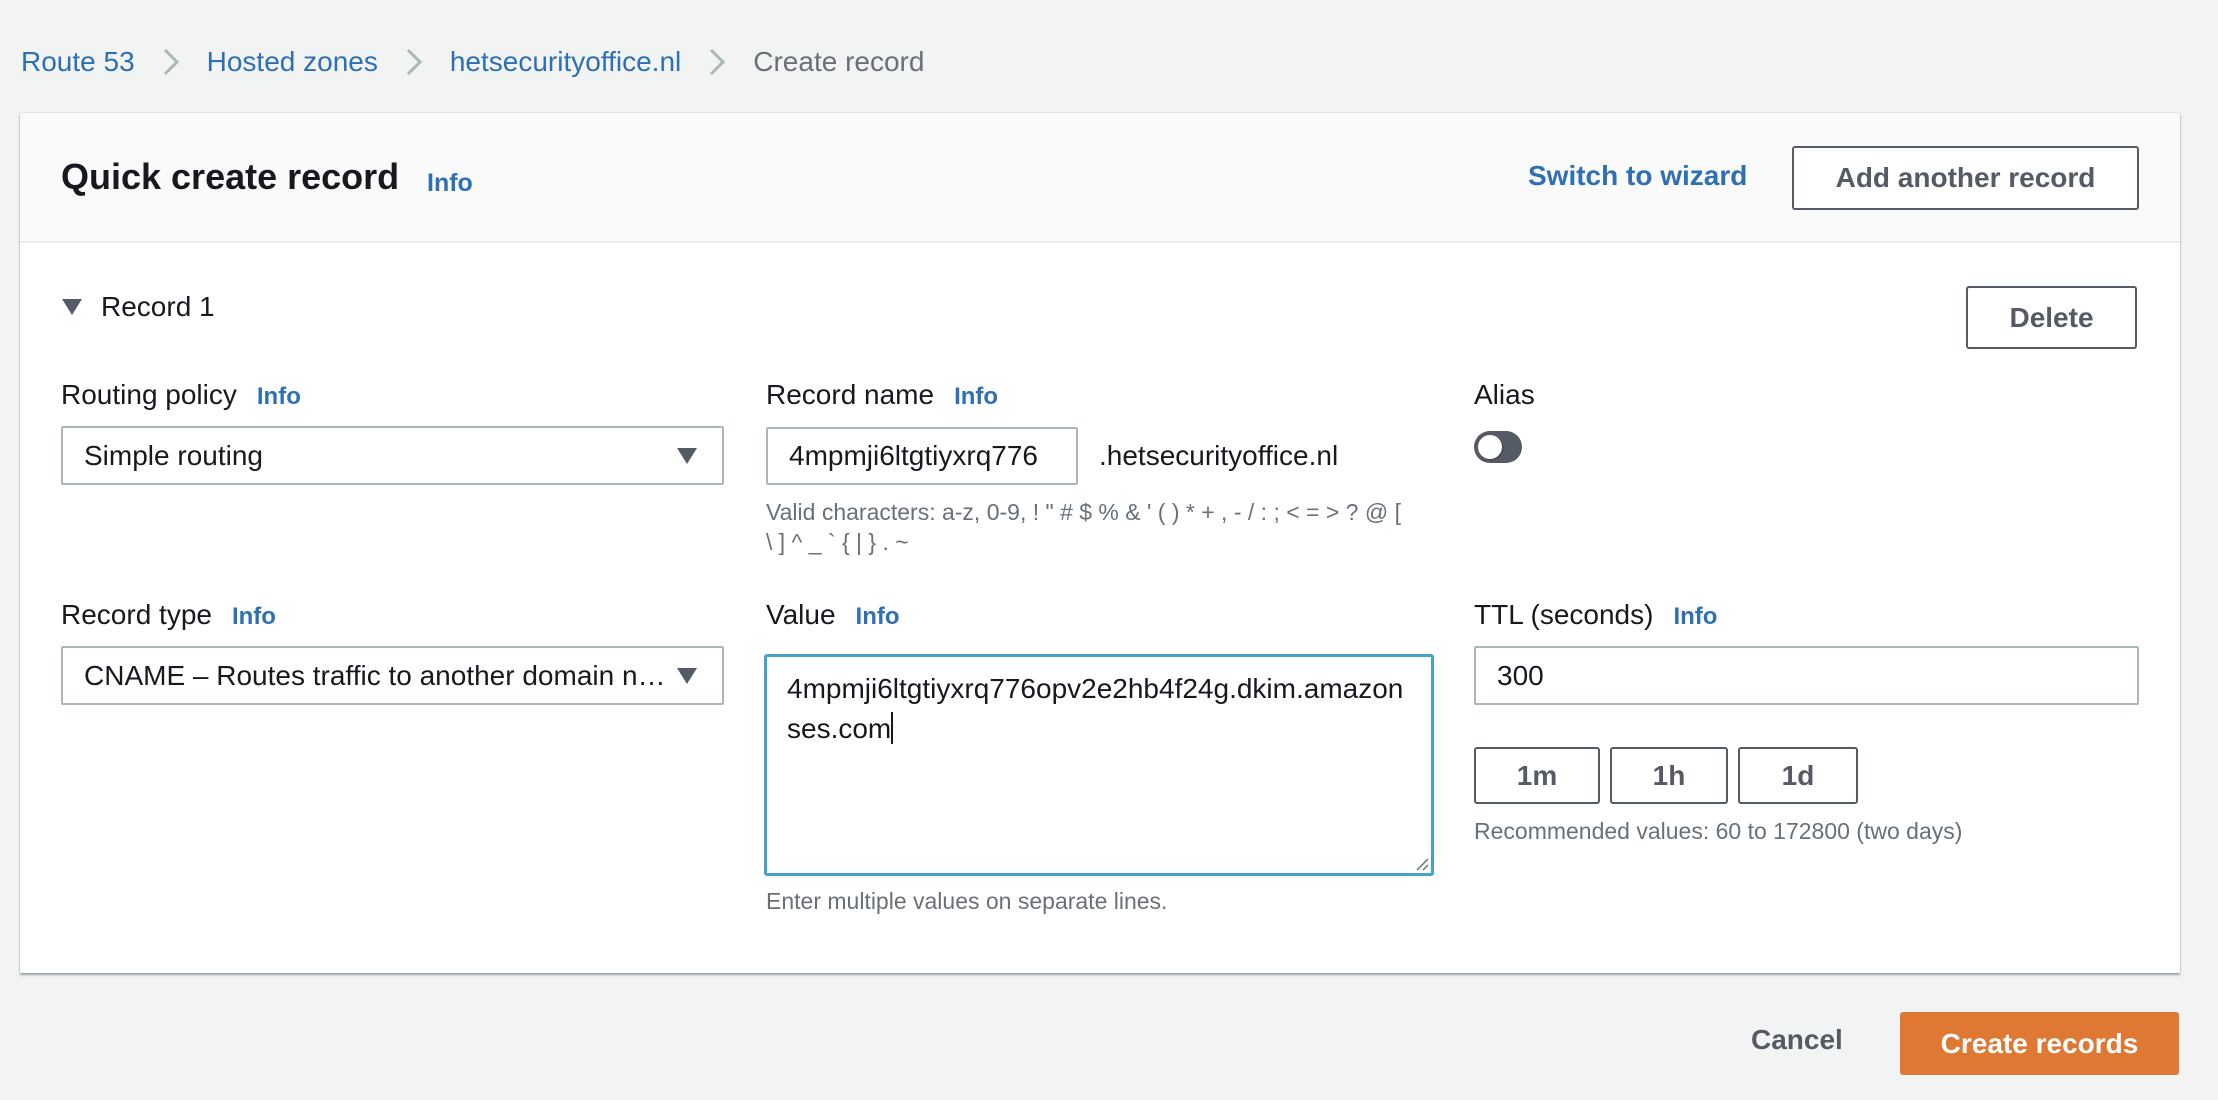 The width and height of the screenshot is (2218, 1100). I want to click on create-records-button: Create records, so click(2039, 1043).